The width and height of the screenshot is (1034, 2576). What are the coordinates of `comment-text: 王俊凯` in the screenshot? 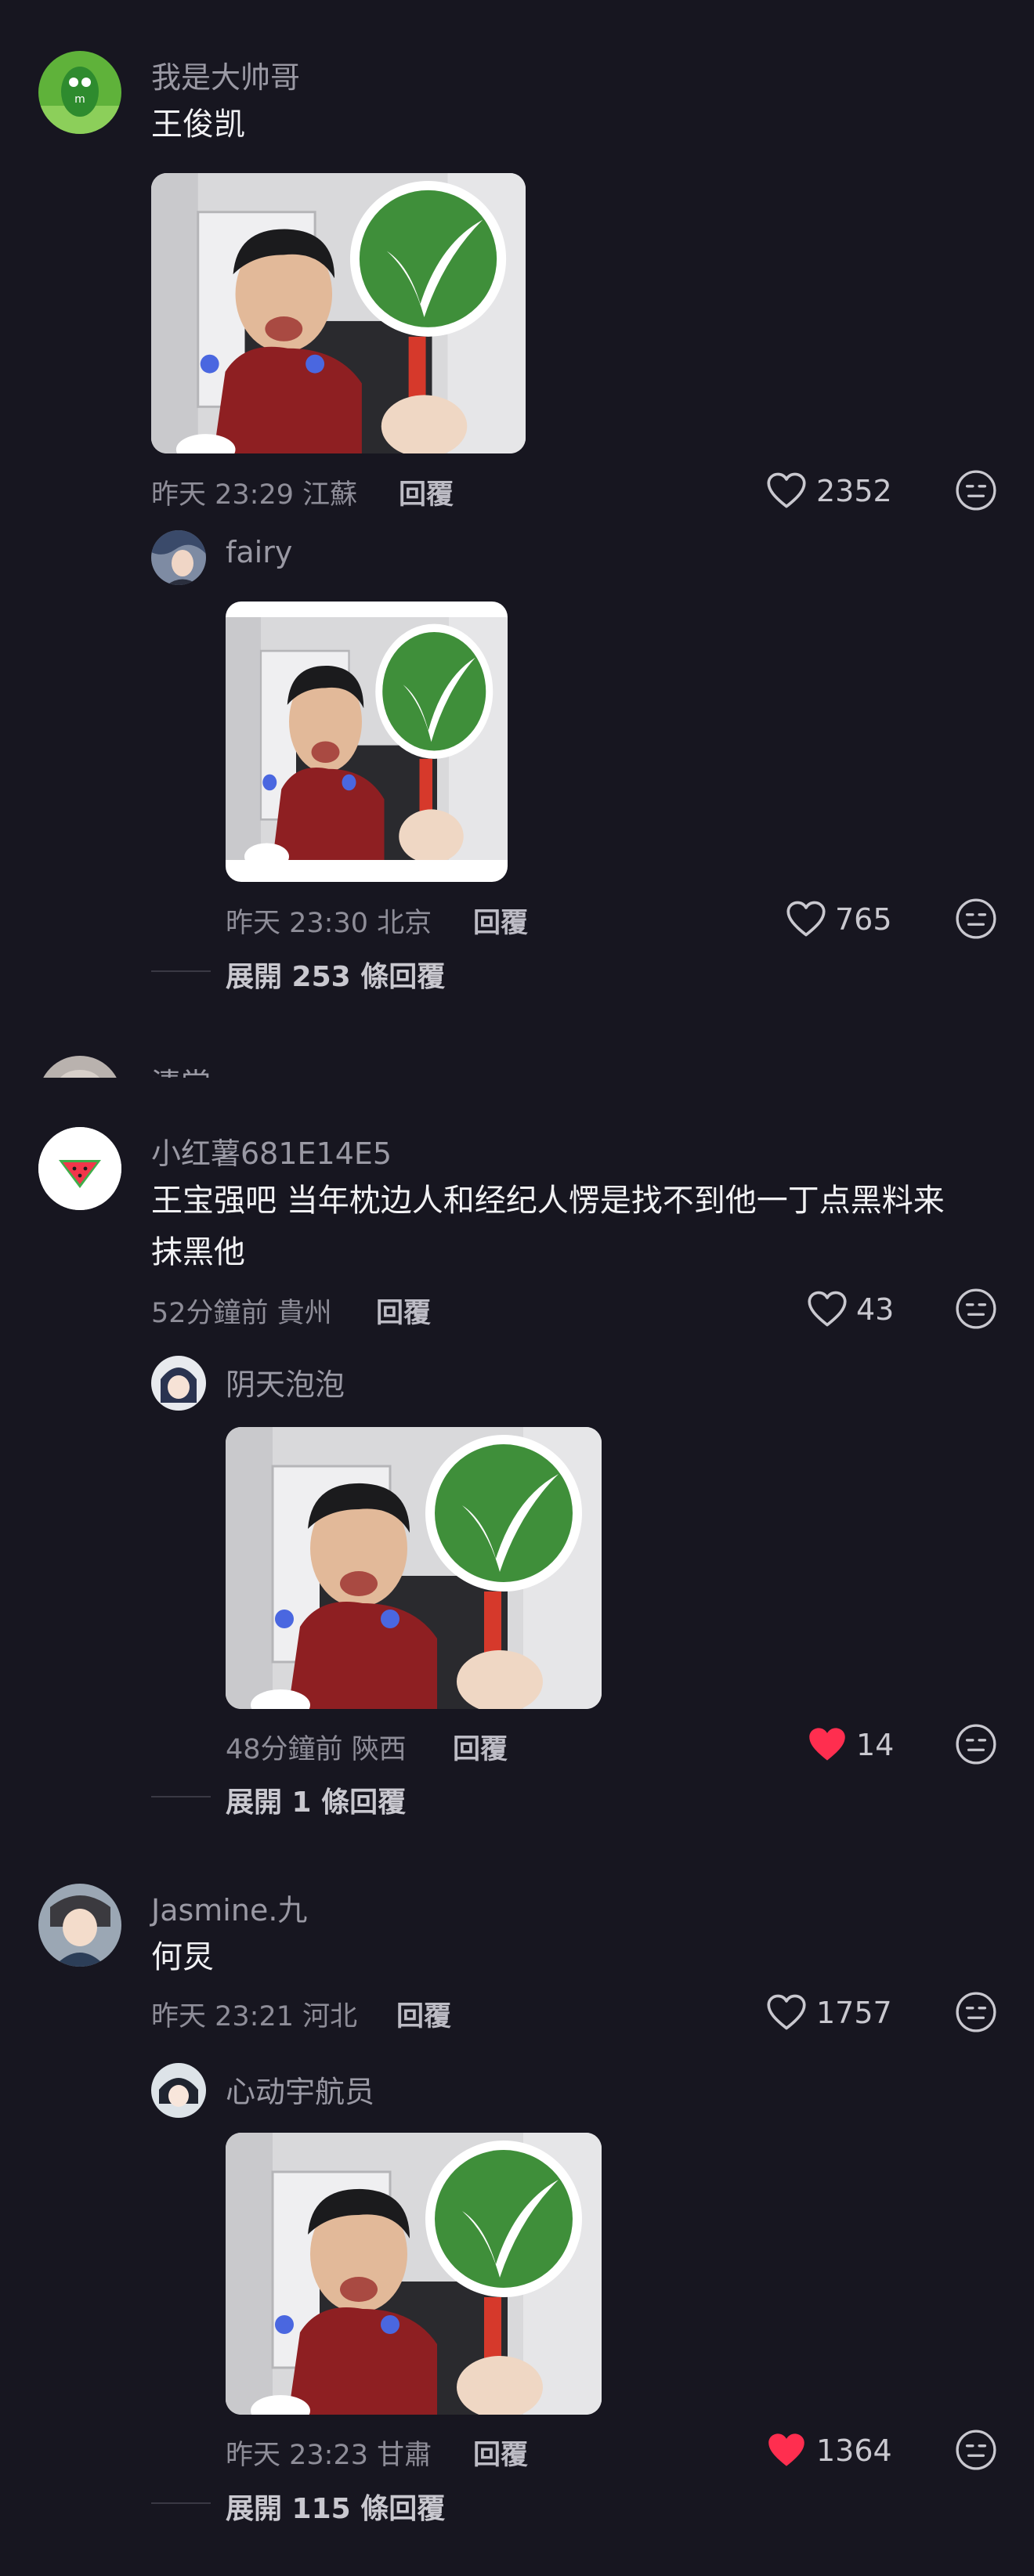 It's located at (198, 125).